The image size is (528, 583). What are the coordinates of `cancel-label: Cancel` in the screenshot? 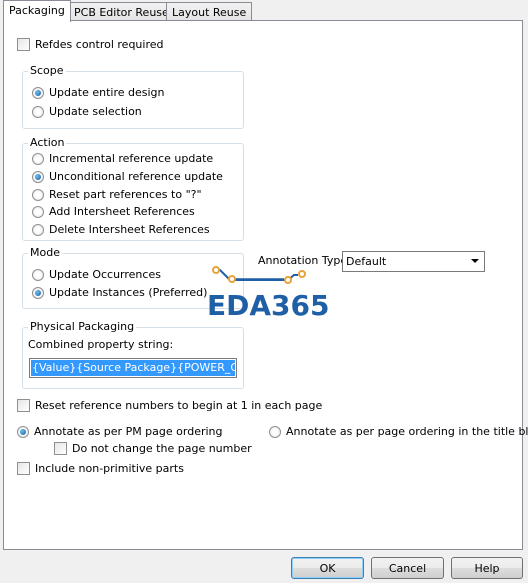 It's located at (407, 568).